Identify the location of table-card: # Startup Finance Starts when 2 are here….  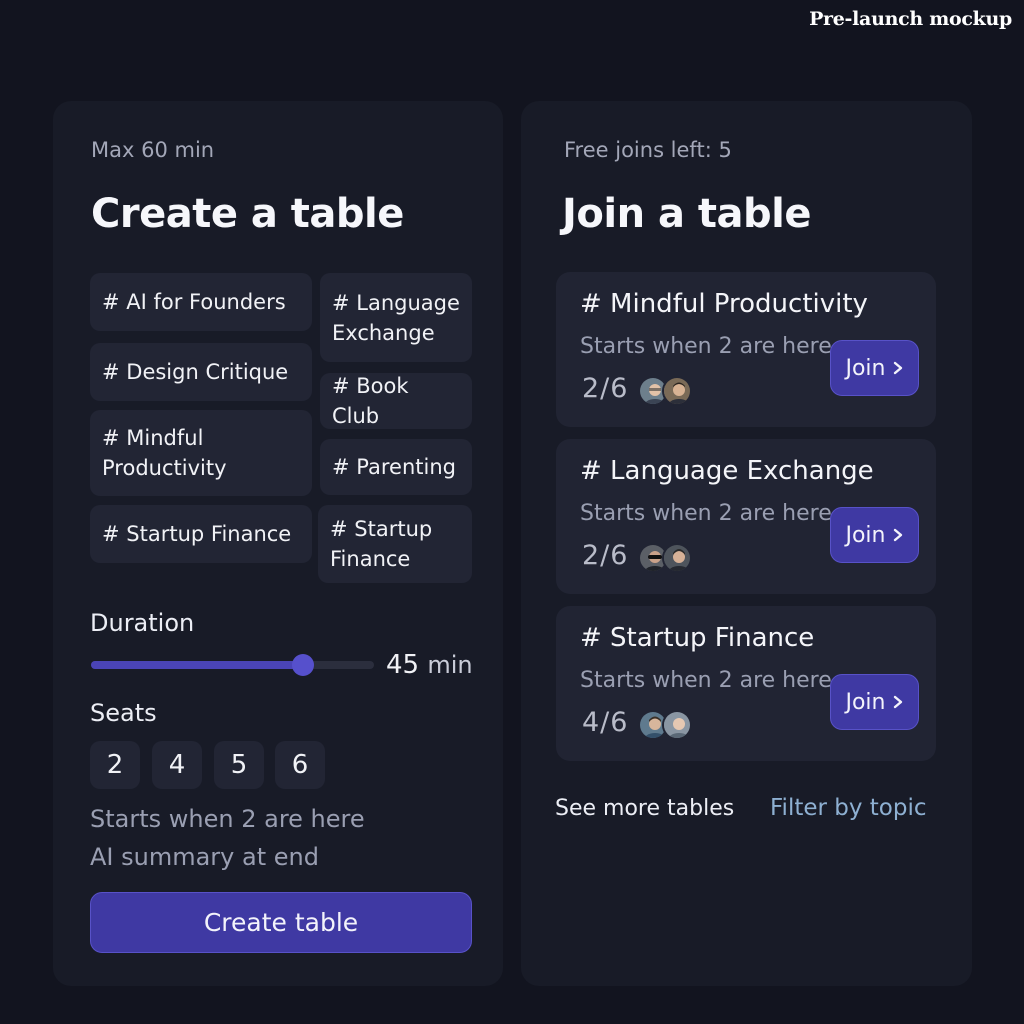
(746, 683).